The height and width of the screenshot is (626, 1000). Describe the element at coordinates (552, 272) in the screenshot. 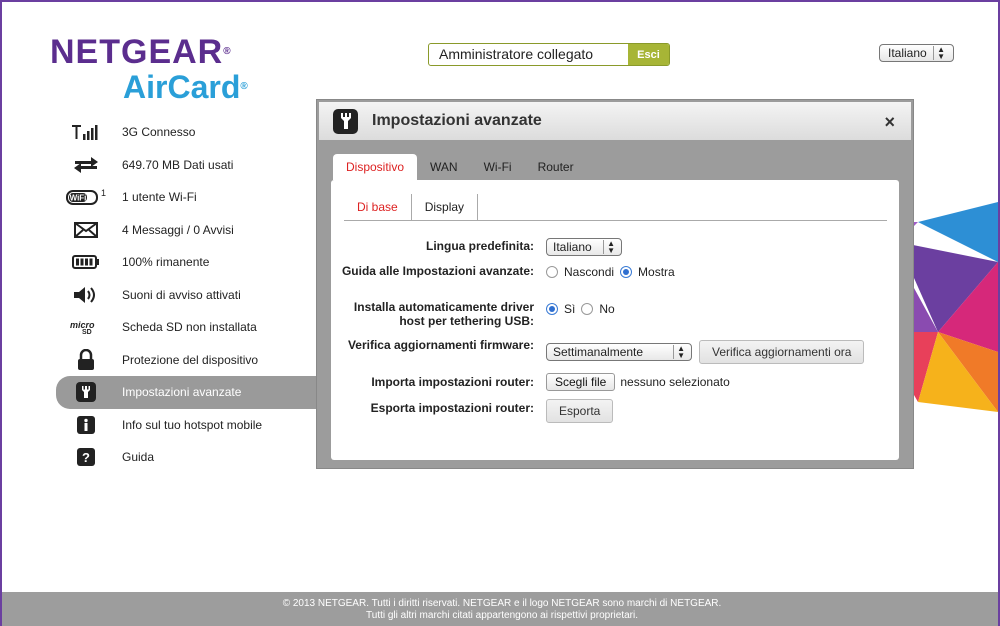

I see `guide-hide-radio` at that location.